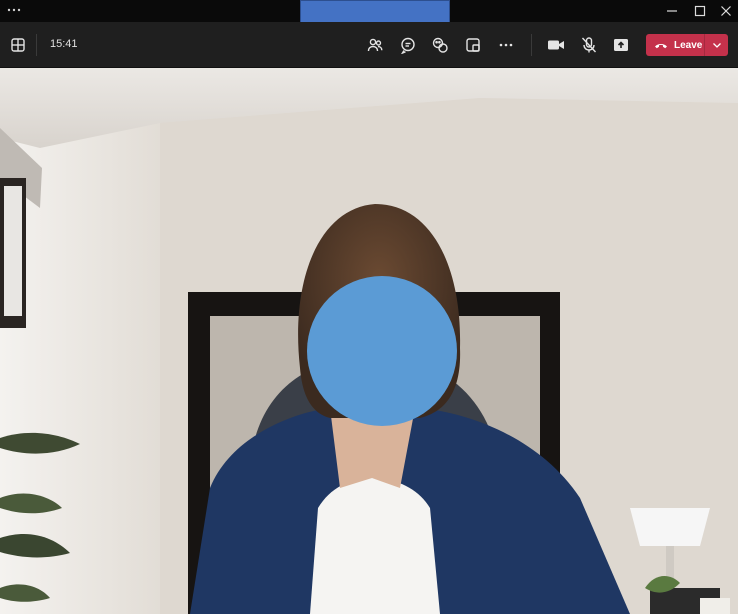  I want to click on leave-button: Leave, so click(687, 45).